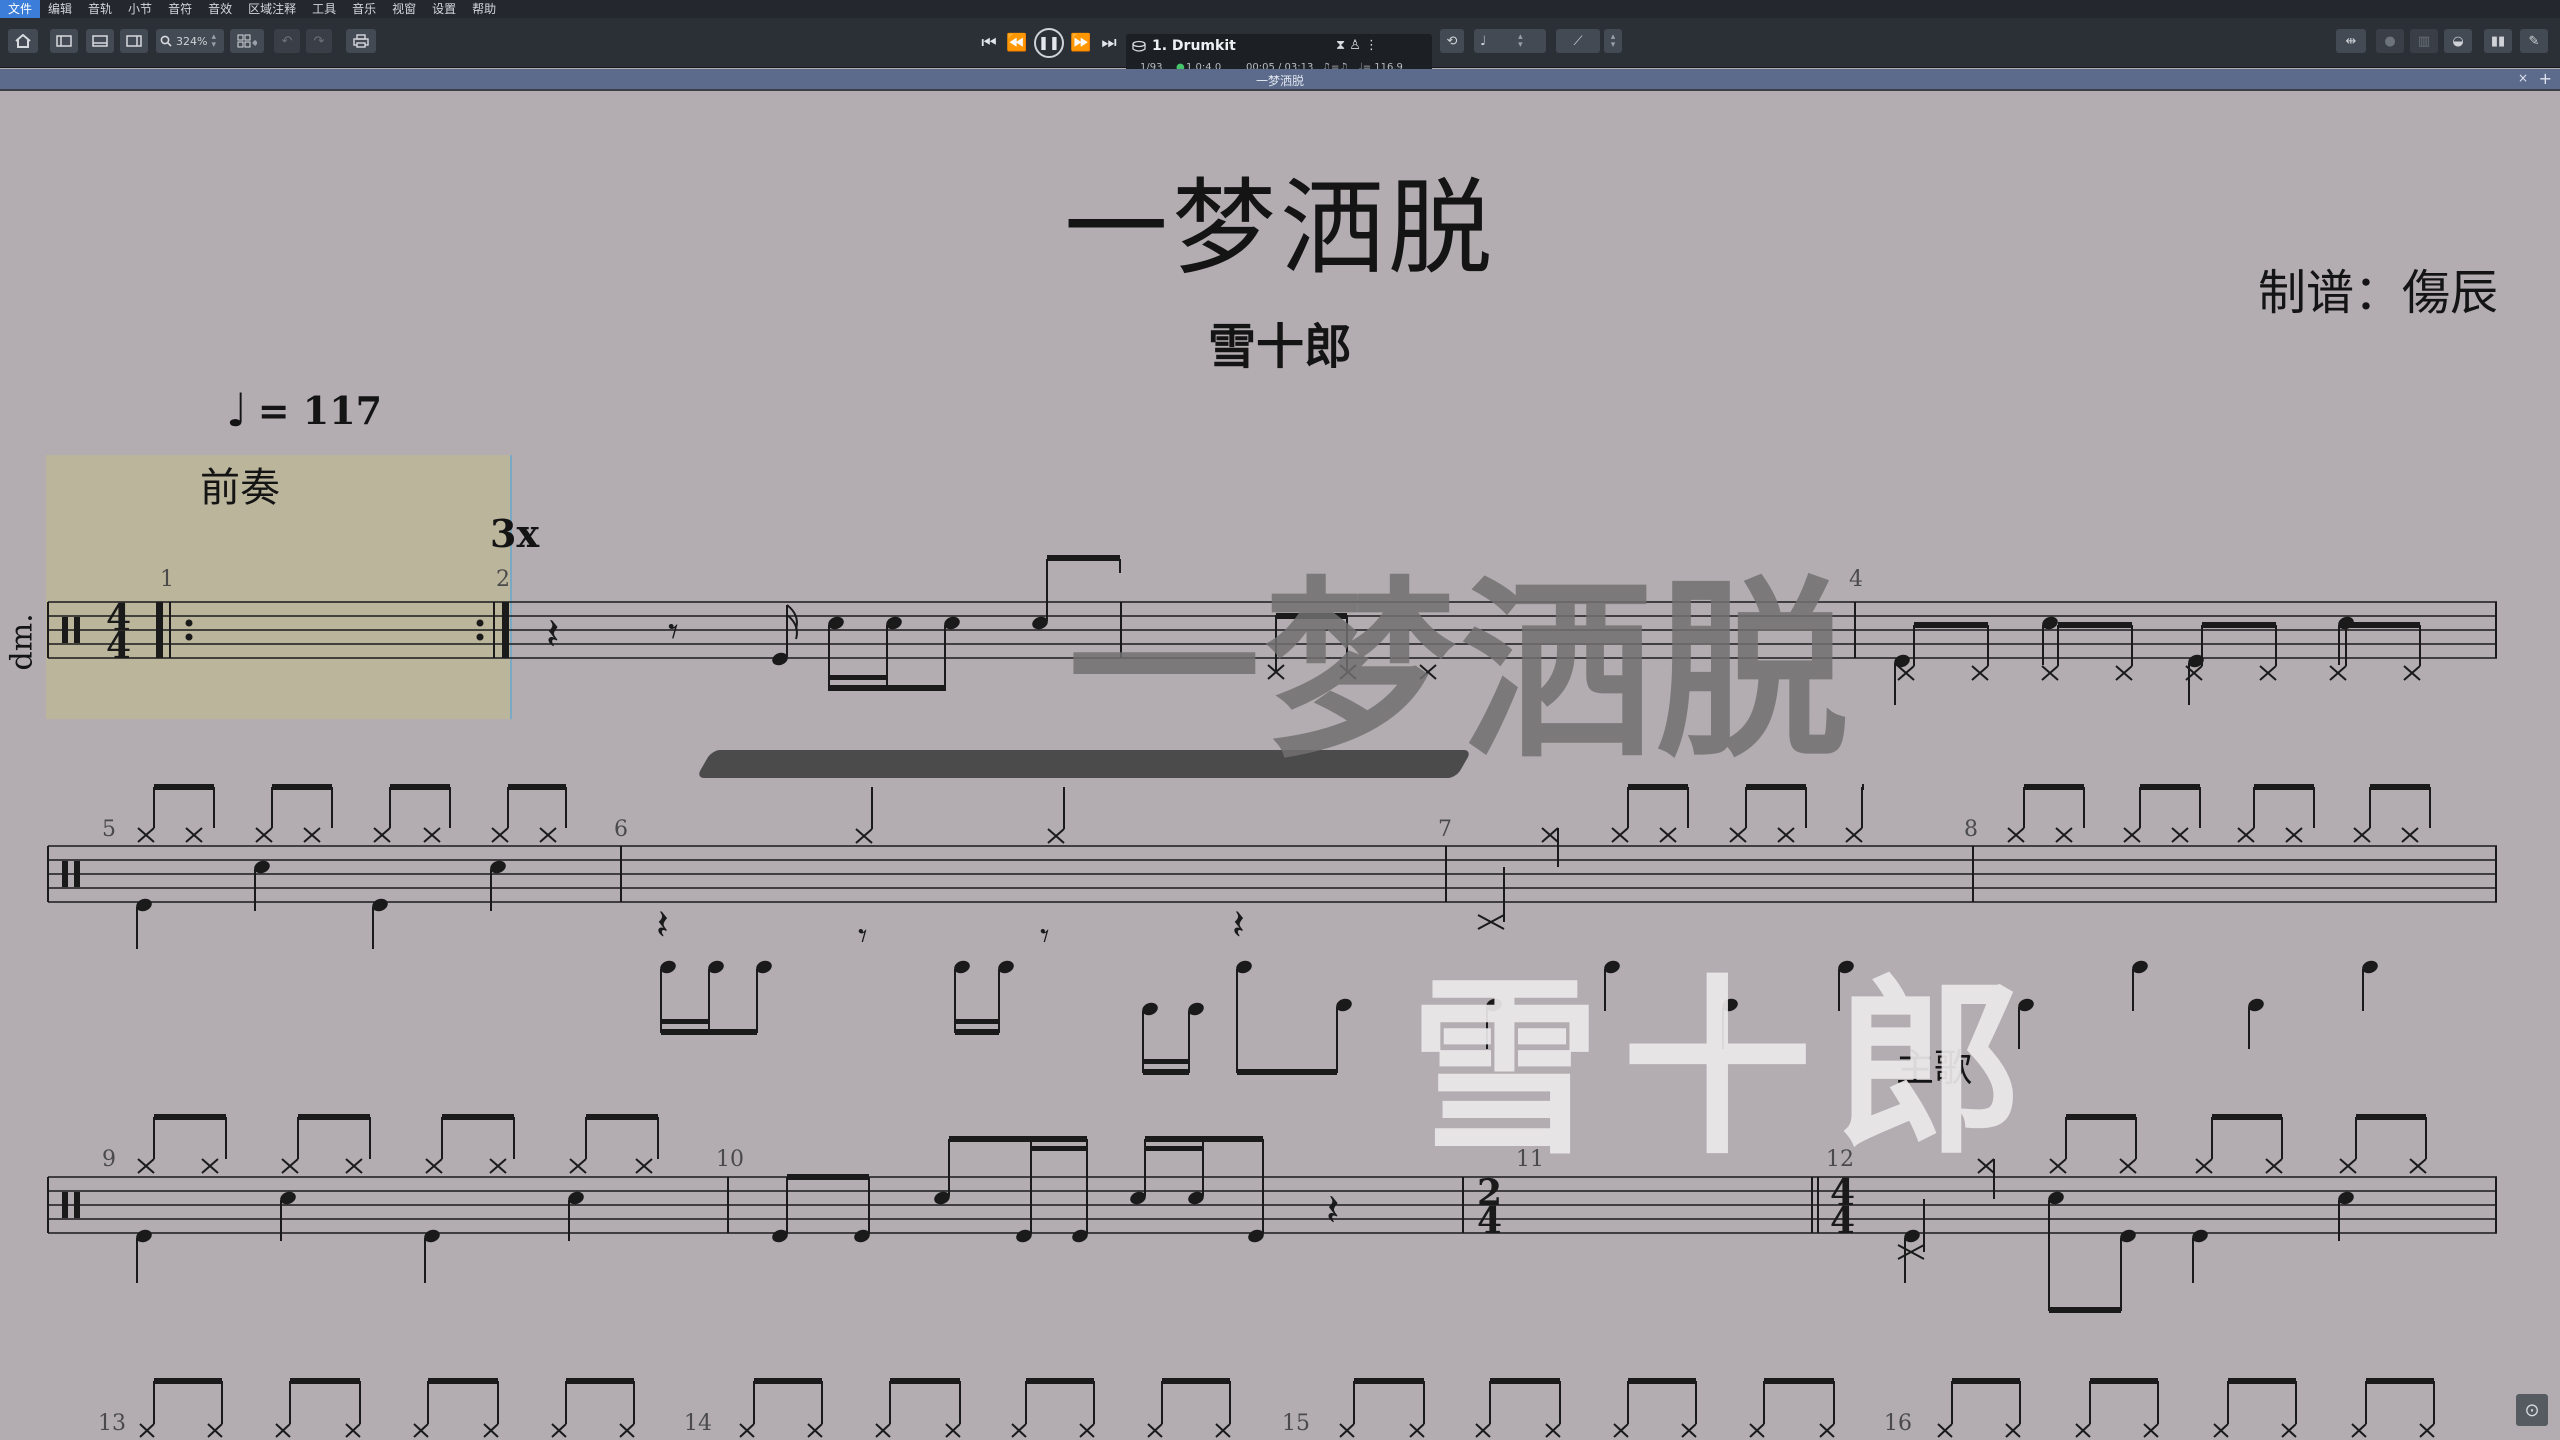 The height and width of the screenshot is (1440, 2560). I want to click on print-button, so click(361, 41).